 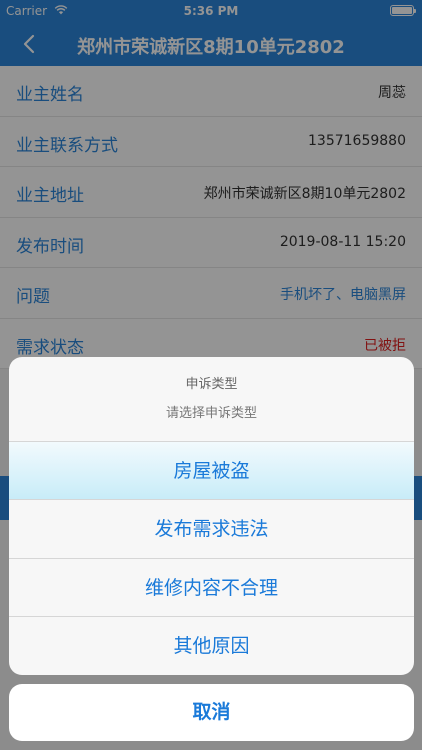 What do you see at coordinates (211, 413) in the screenshot?
I see `action-sheet-message: 请选择申诉类型` at bounding box center [211, 413].